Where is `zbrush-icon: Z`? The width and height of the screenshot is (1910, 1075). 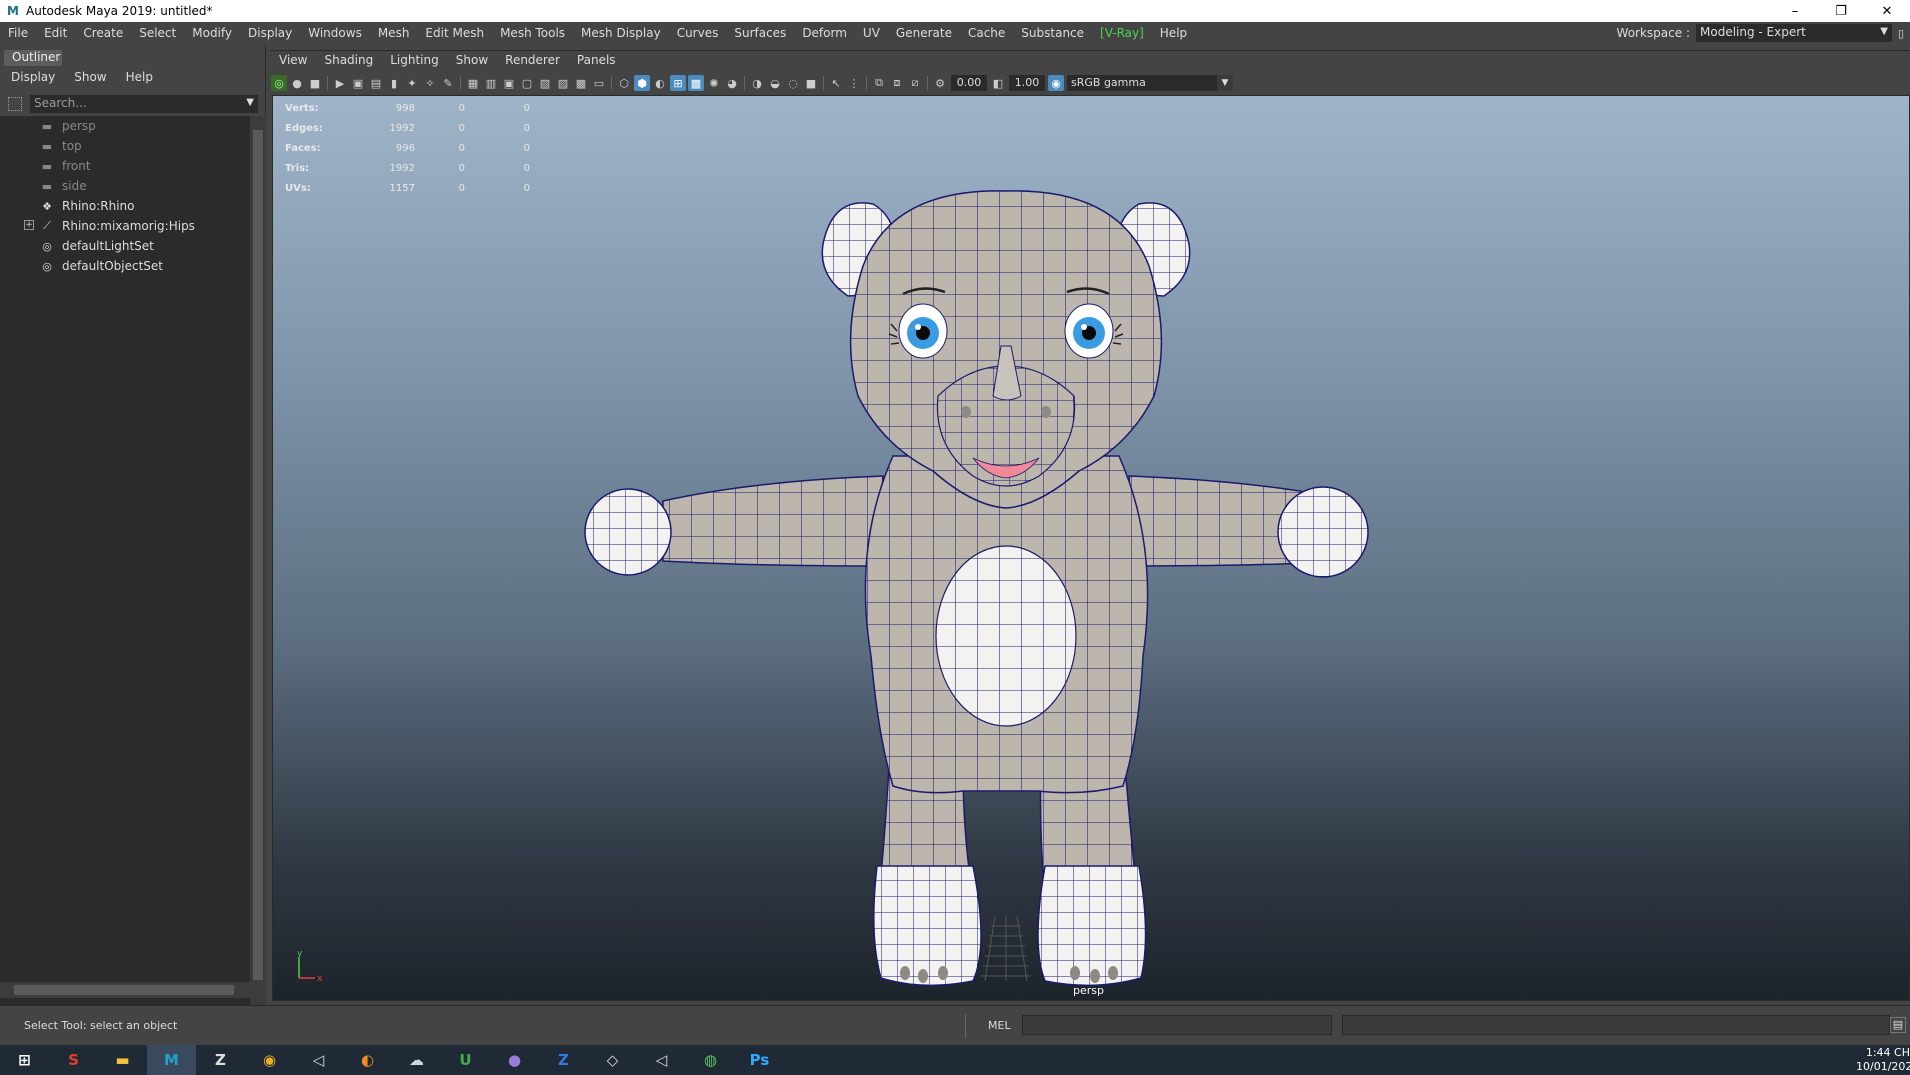 zbrush-icon: Z is located at coordinates (220, 1060).